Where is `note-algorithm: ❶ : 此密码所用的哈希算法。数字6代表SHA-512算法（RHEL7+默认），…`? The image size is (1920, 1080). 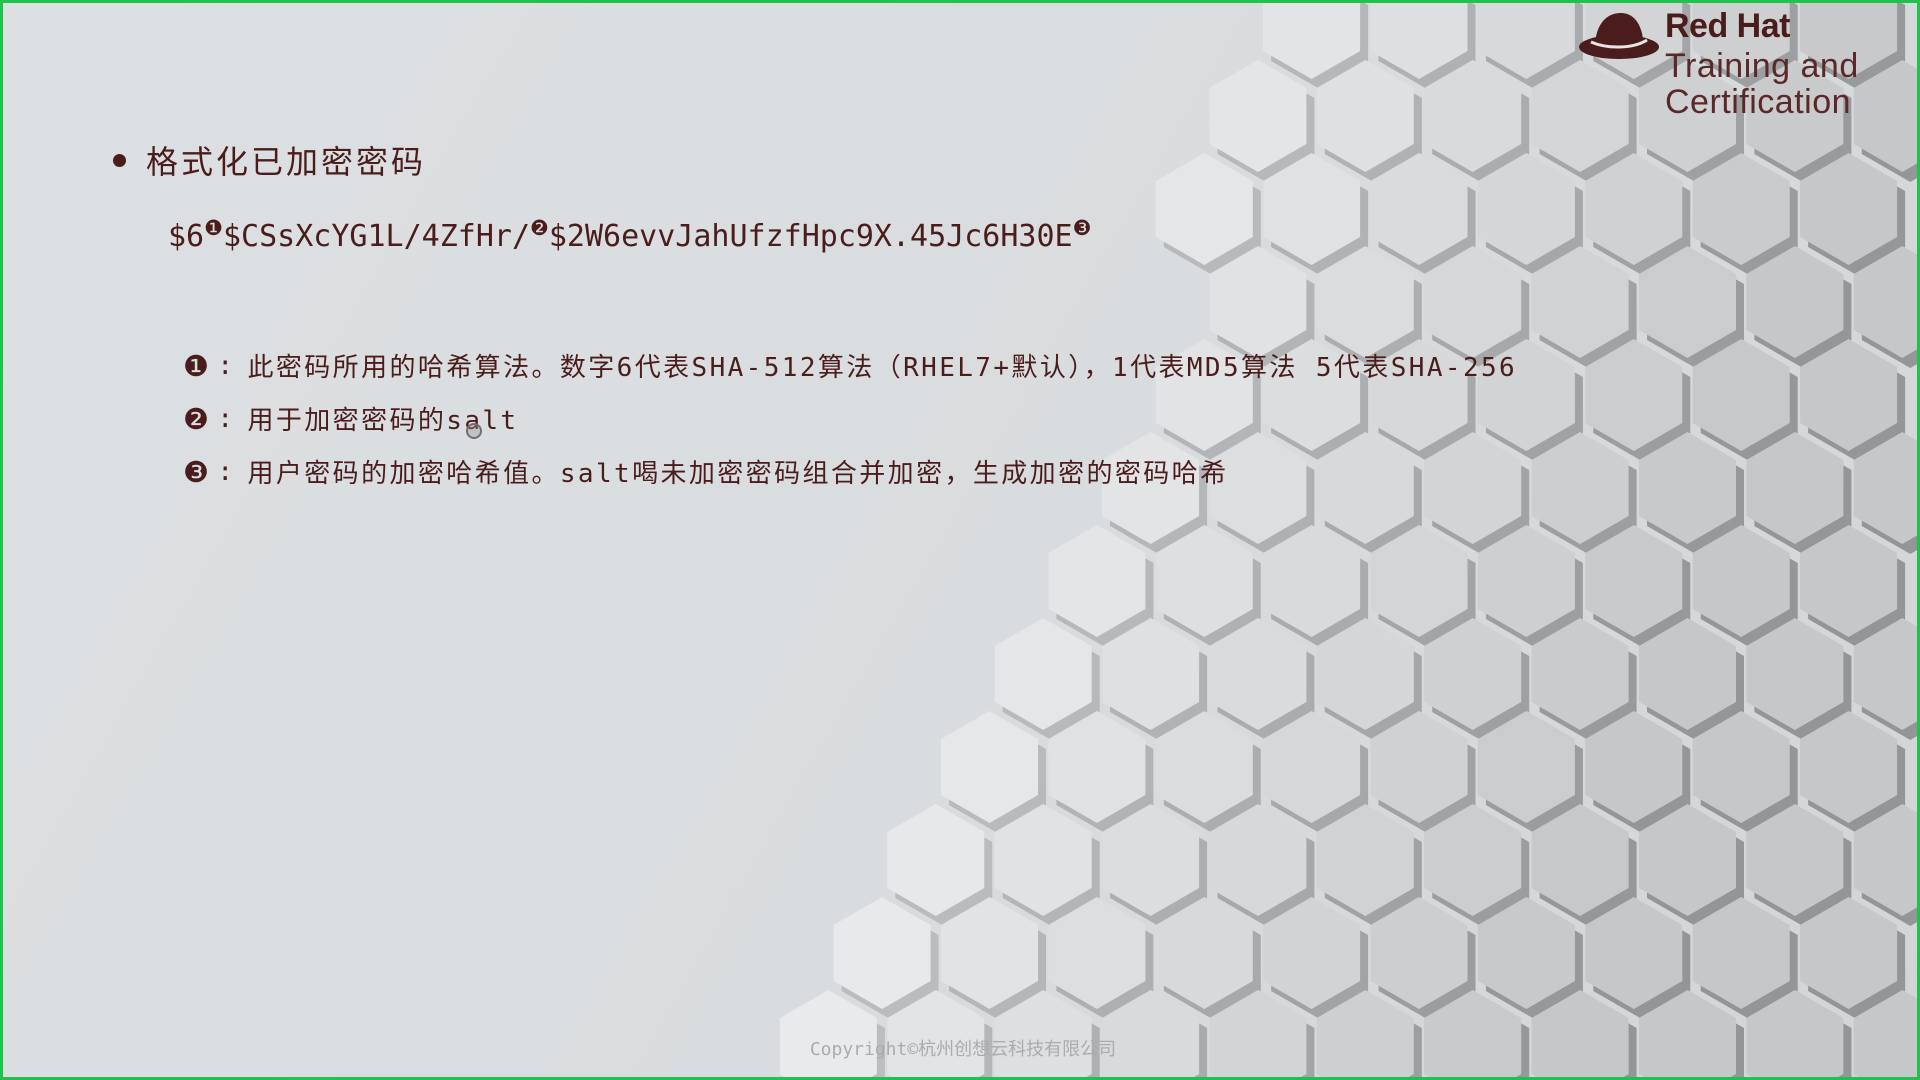 note-algorithm: ❶ : 此密码所用的哈希算法。数字6代表SHA-512算法（RHEL7+默认），… is located at coordinates (850, 365).